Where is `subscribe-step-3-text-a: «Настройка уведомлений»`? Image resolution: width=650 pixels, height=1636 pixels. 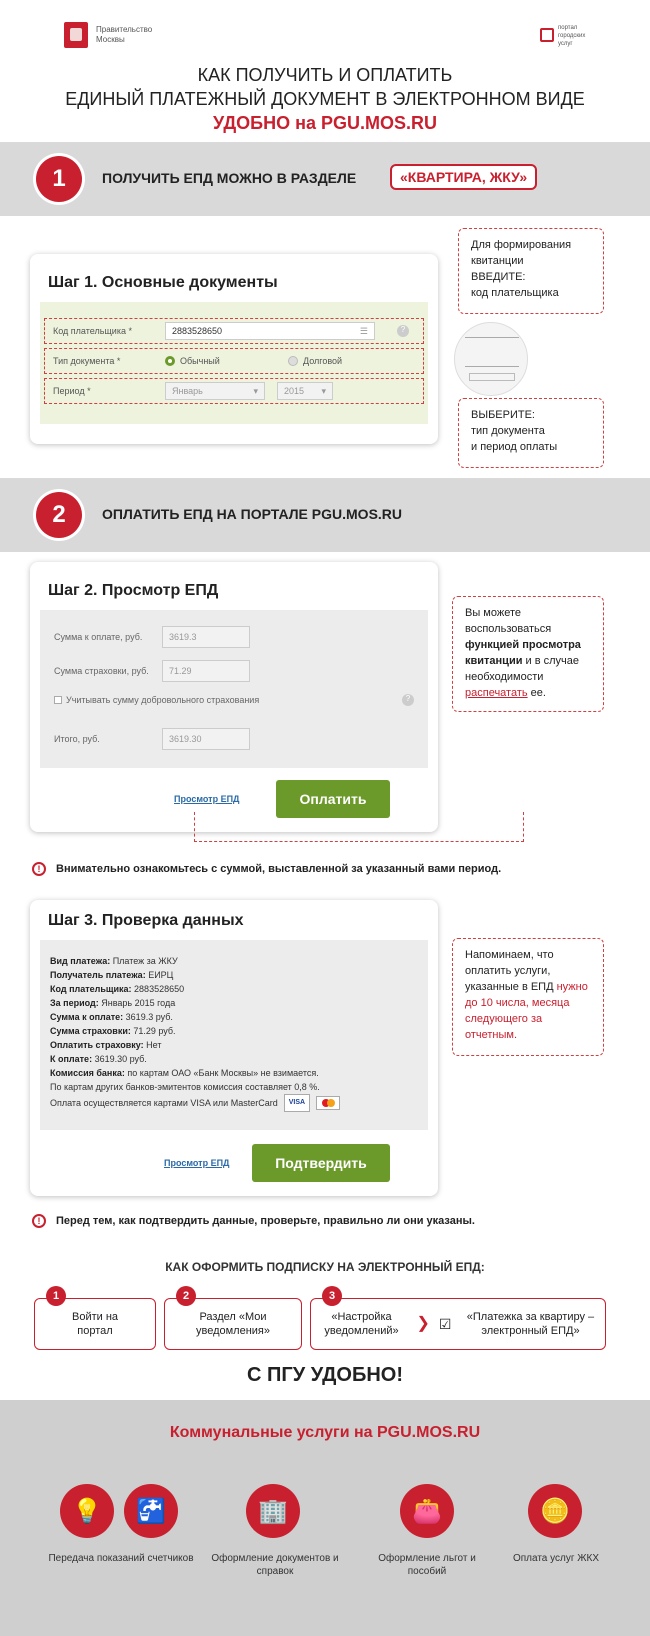
subscribe-step-3-text-a: «Настройка уведомлений» is located at coordinates (361, 1324).